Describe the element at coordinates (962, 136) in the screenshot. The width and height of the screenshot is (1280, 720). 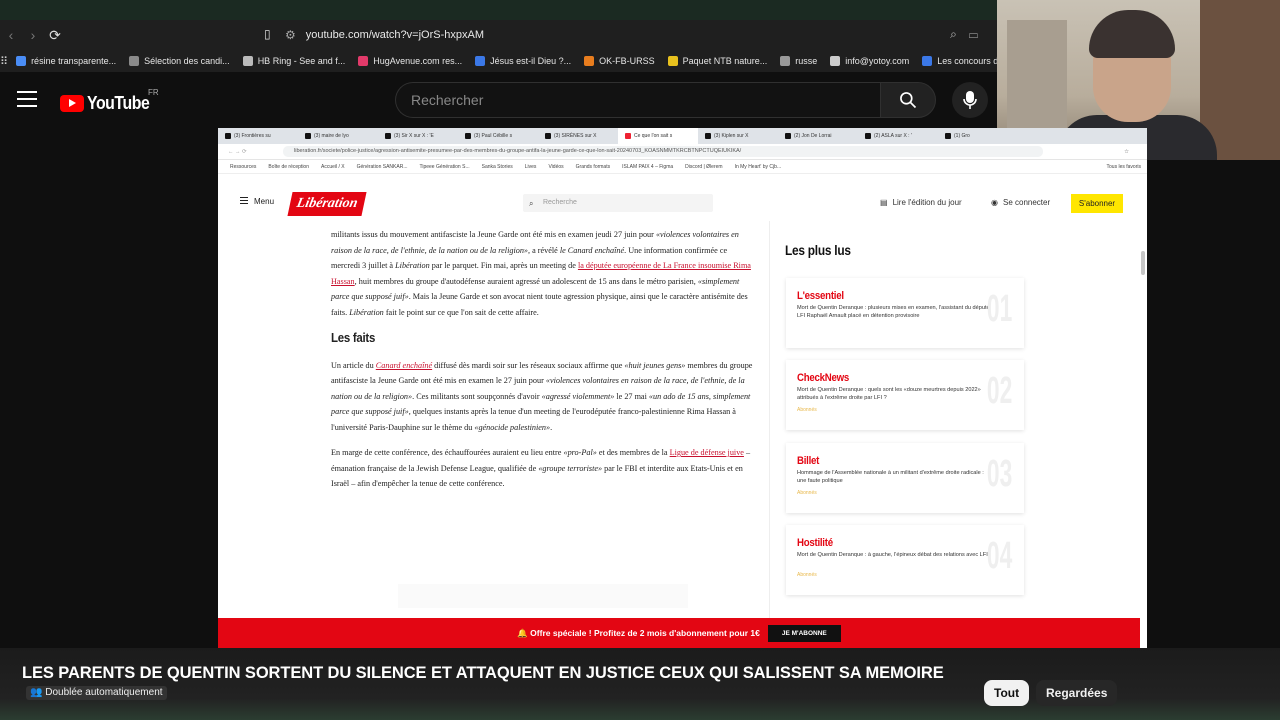
I see `inner-tab-label: (1) Gro` at that location.